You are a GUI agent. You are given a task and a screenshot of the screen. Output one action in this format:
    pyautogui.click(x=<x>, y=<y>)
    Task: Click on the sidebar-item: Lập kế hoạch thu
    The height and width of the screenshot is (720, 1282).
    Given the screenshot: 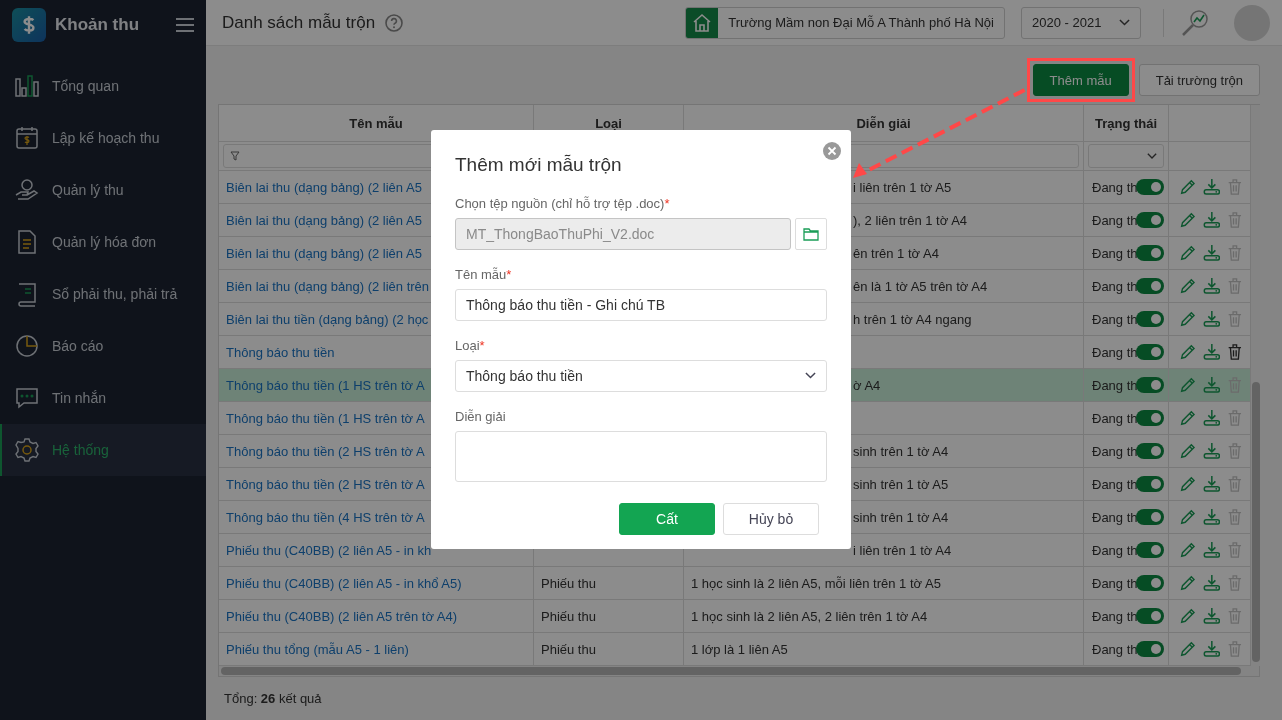 What is the action you would take?
    pyautogui.click(x=103, y=138)
    